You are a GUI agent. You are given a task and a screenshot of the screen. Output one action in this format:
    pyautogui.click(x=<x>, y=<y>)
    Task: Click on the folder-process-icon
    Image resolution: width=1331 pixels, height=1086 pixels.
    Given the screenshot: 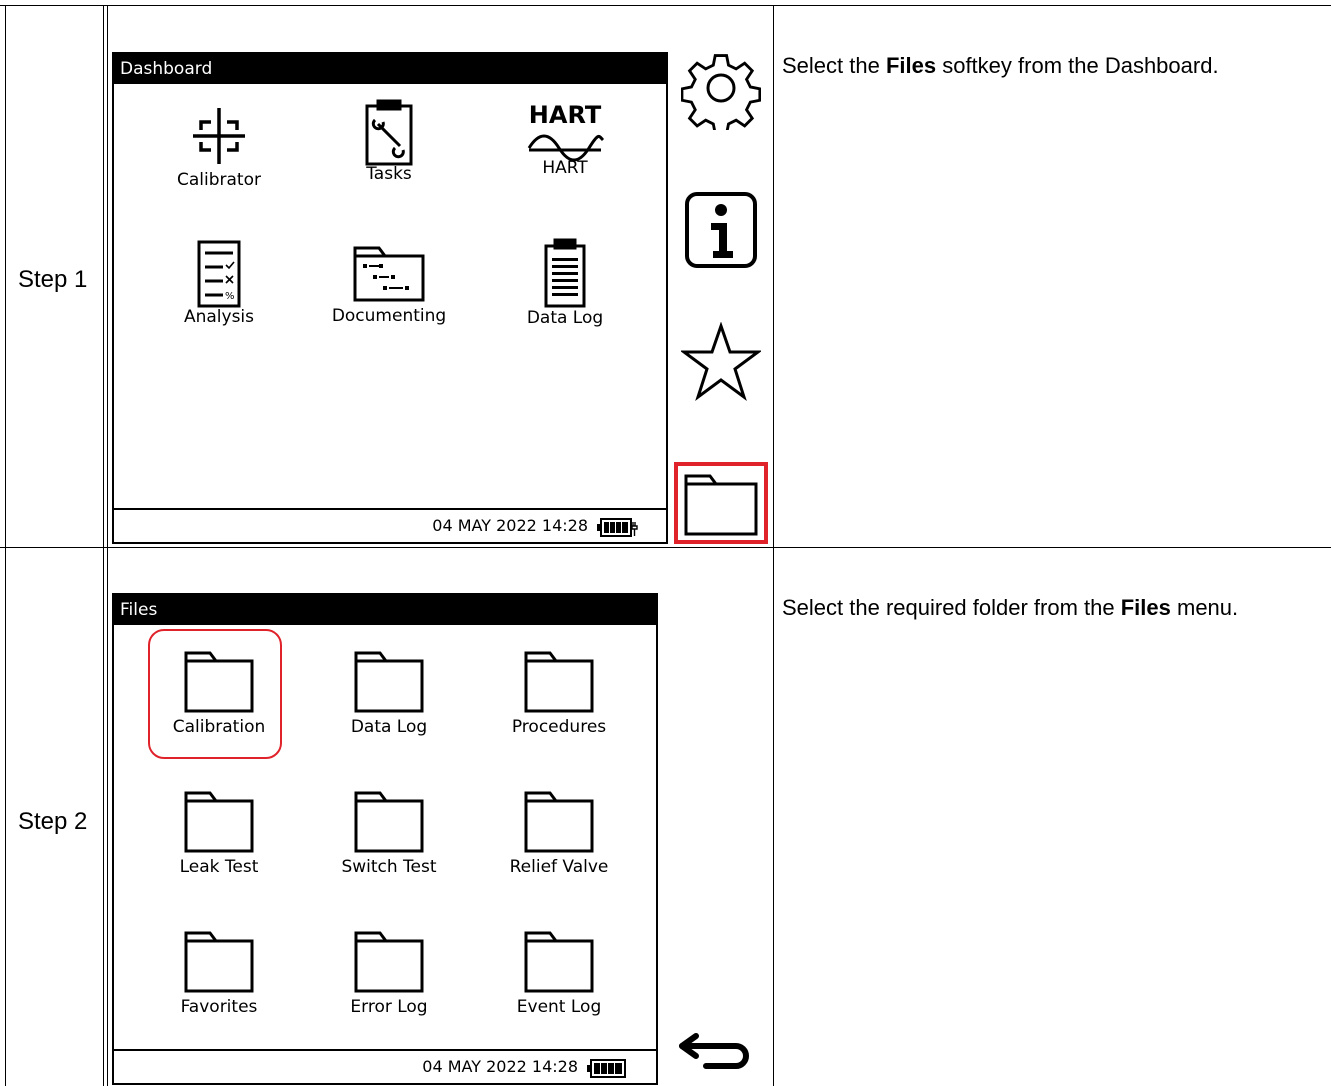 What is the action you would take?
    pyautogui.click(x=389, y=274)
    